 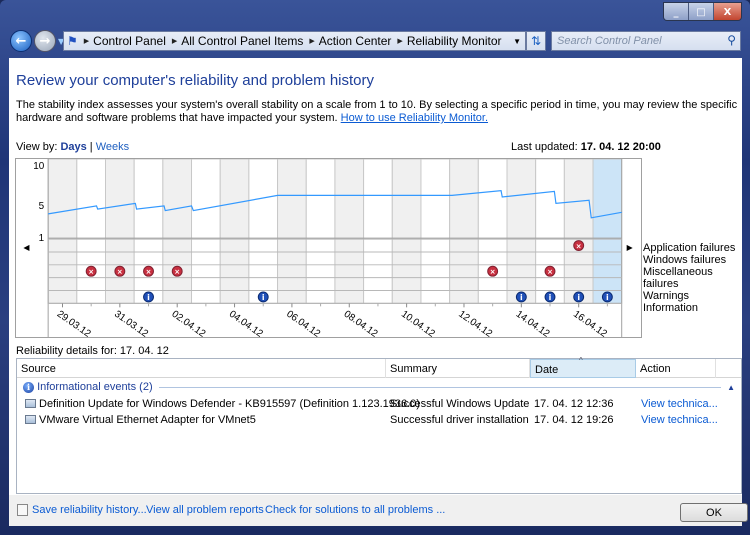 What do you see at coordinates (727, 11) in the screenshot?
I see `close-button: X` at bounding box center [727, 11].